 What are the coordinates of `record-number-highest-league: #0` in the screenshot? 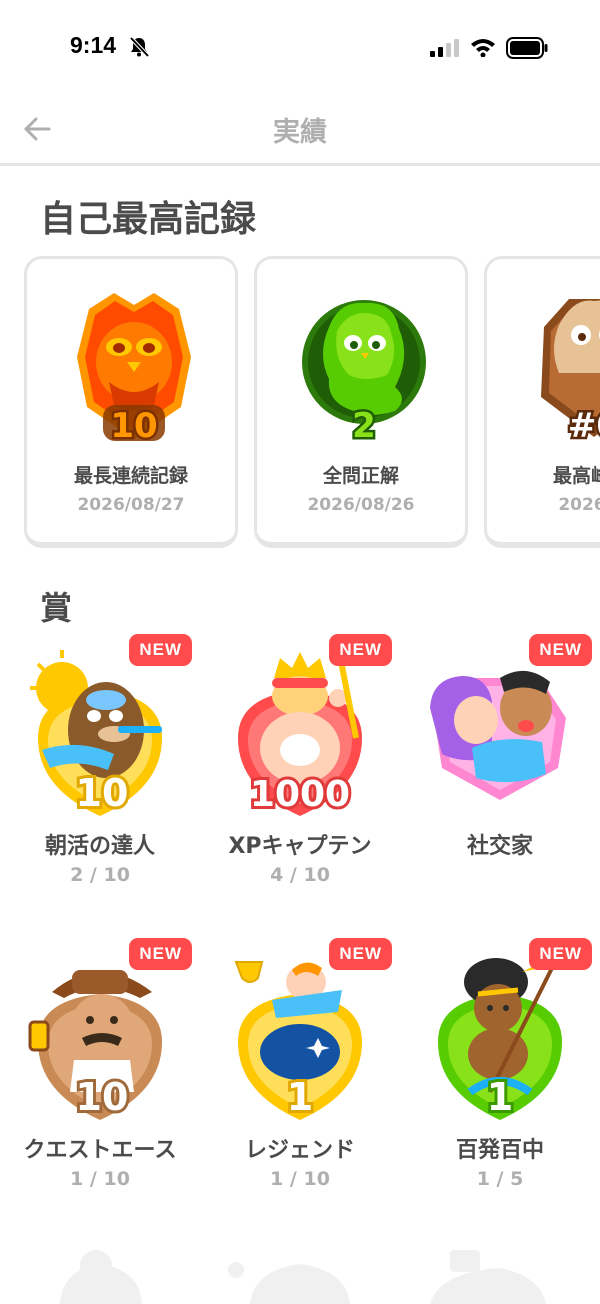 It's located at (584, 426).